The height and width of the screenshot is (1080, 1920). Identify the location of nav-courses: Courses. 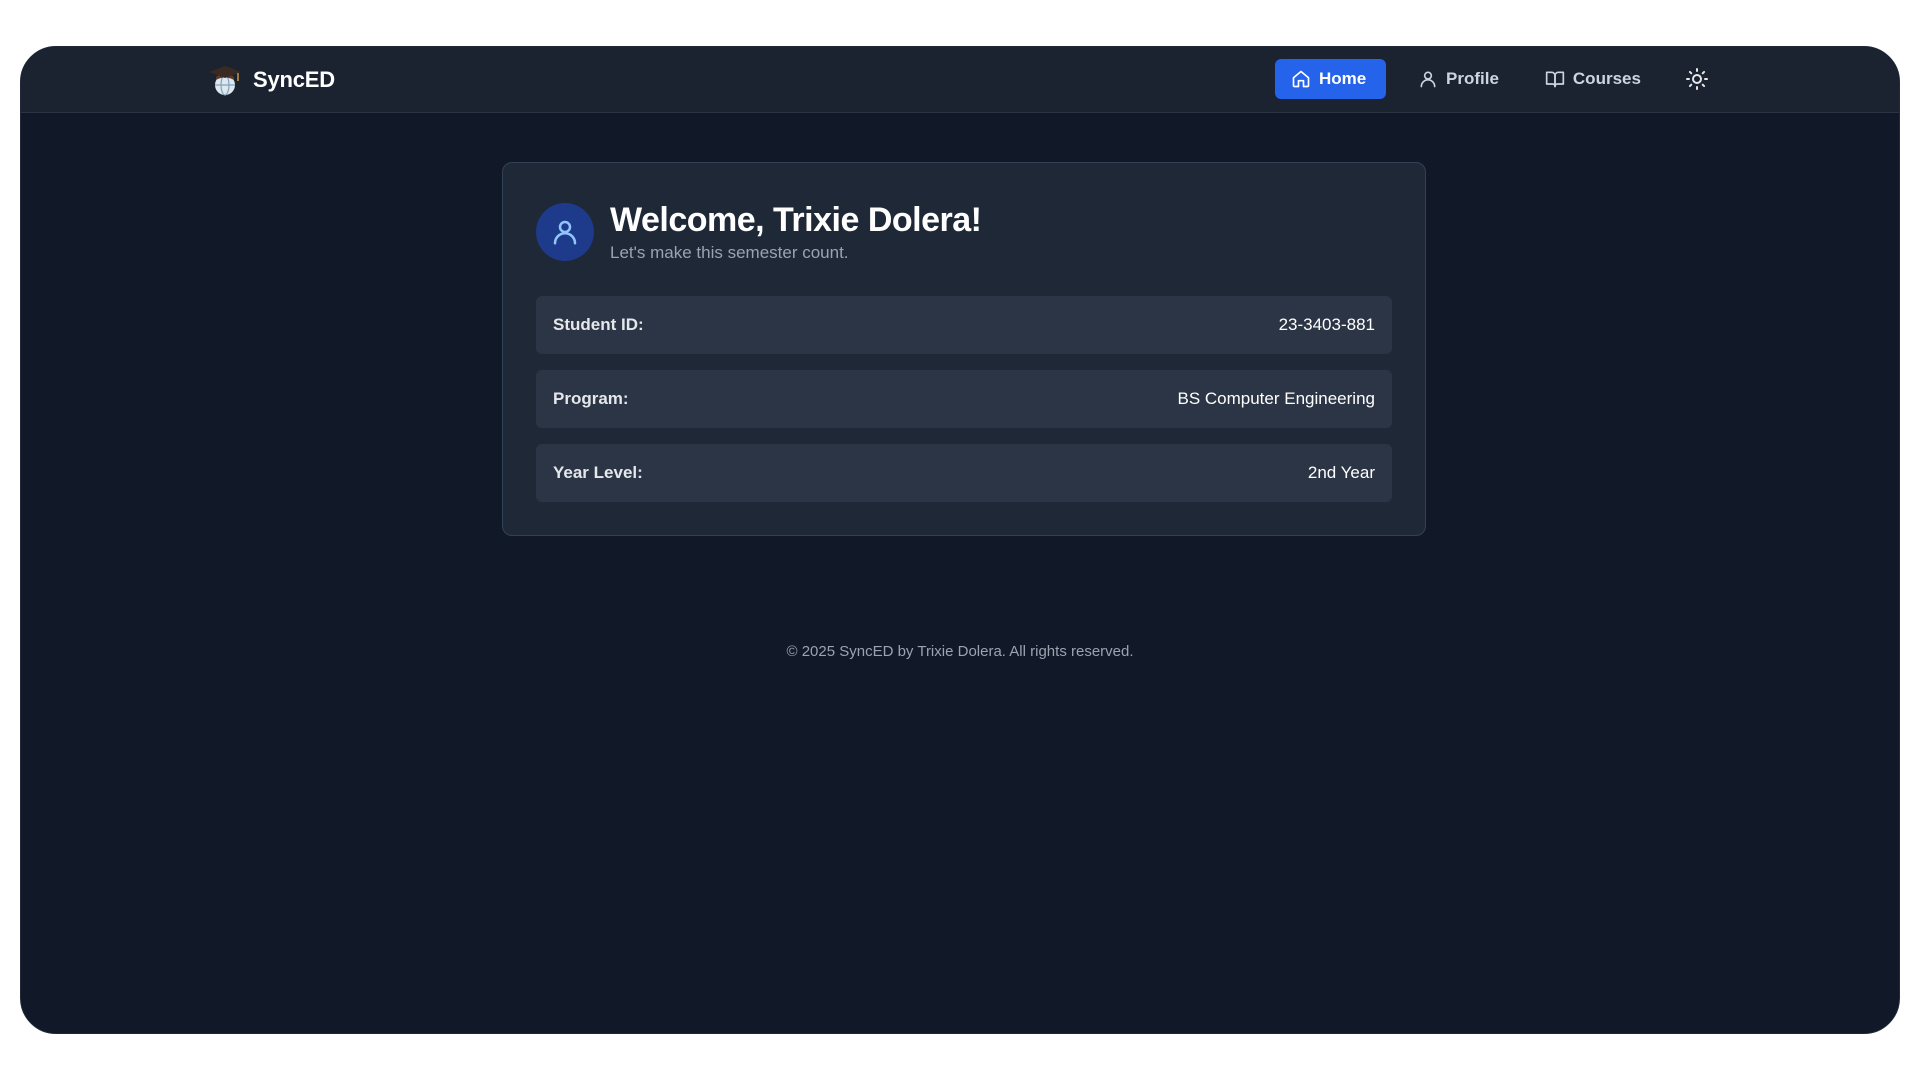
(1593, 79).